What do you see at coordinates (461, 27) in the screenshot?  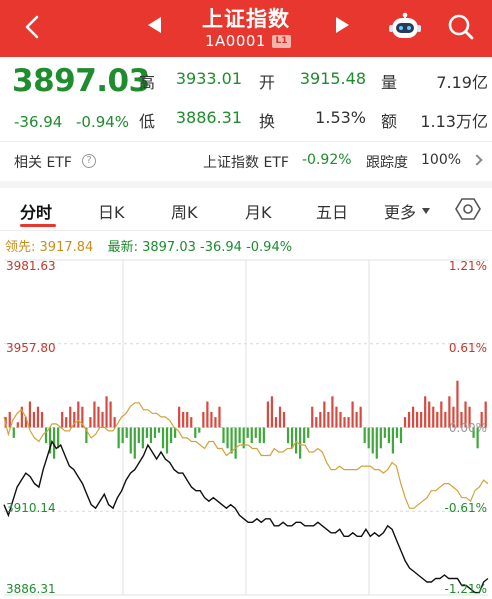 I see `search-icon` at bounding box center [461, 27].